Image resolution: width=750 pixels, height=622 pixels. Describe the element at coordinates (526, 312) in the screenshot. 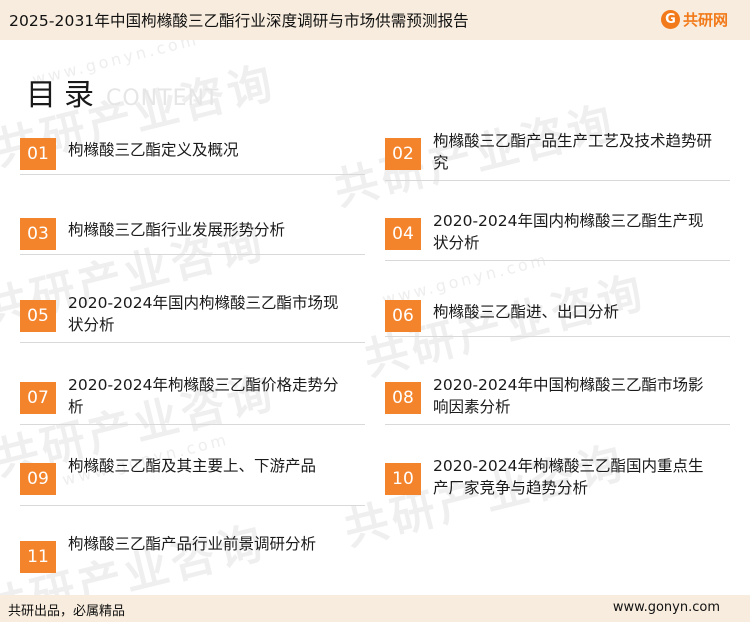

I see `toc-item-label: 枸橼酸三乙酯进、出口分析` at that location.